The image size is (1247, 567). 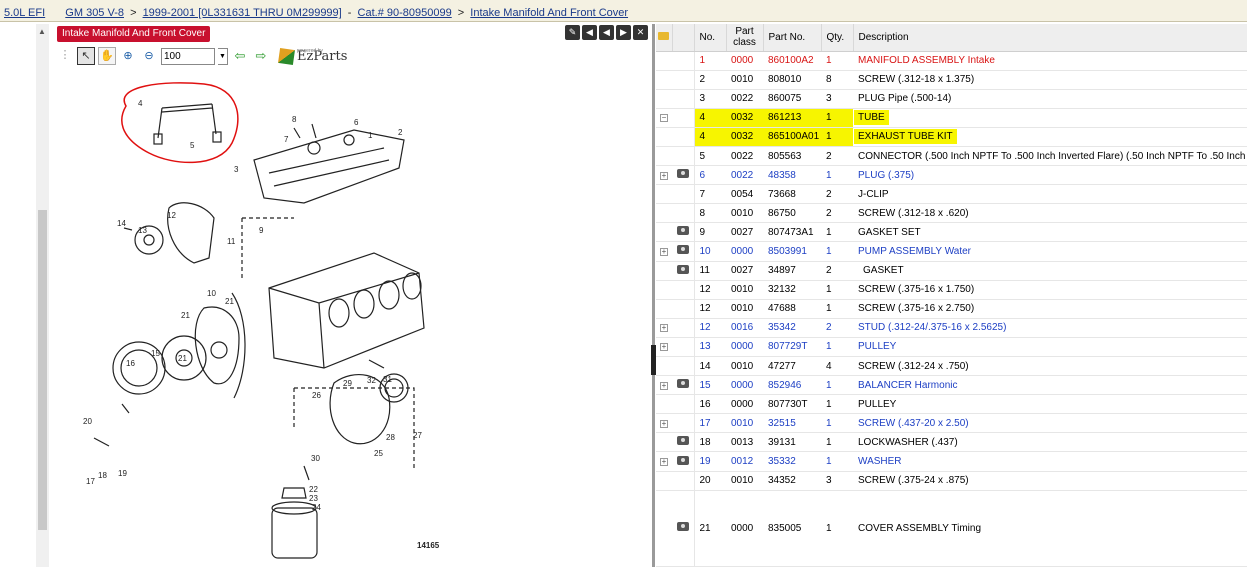 I want to click on table-row: +19 0012 35332 1 WASHER, so click(x=951, y=461).